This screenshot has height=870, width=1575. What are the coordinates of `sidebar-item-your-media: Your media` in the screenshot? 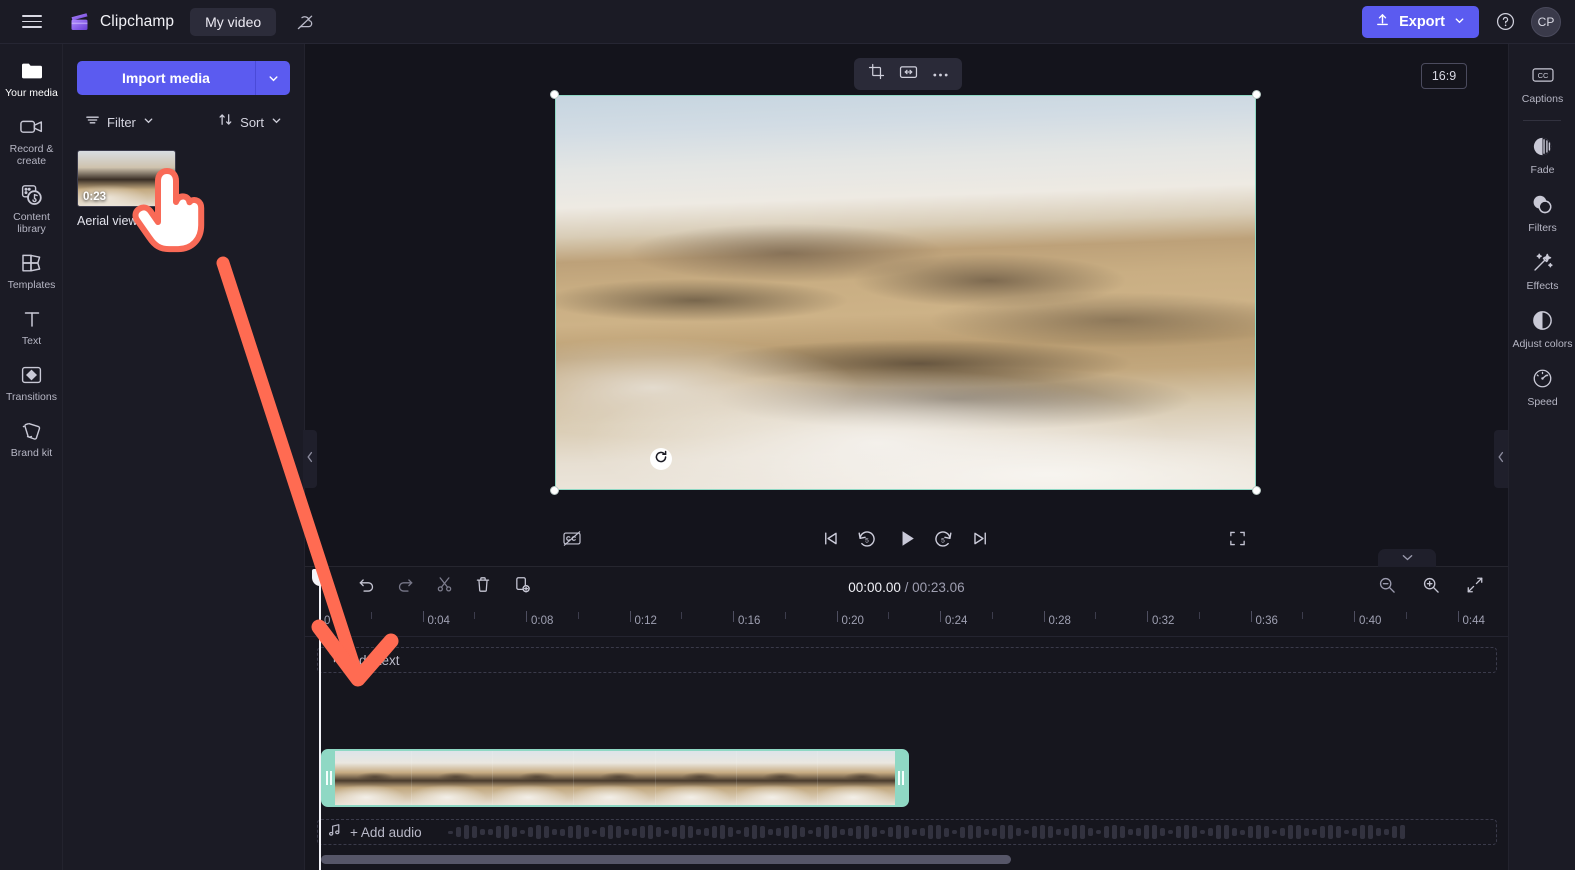 It's located at (31, 78).